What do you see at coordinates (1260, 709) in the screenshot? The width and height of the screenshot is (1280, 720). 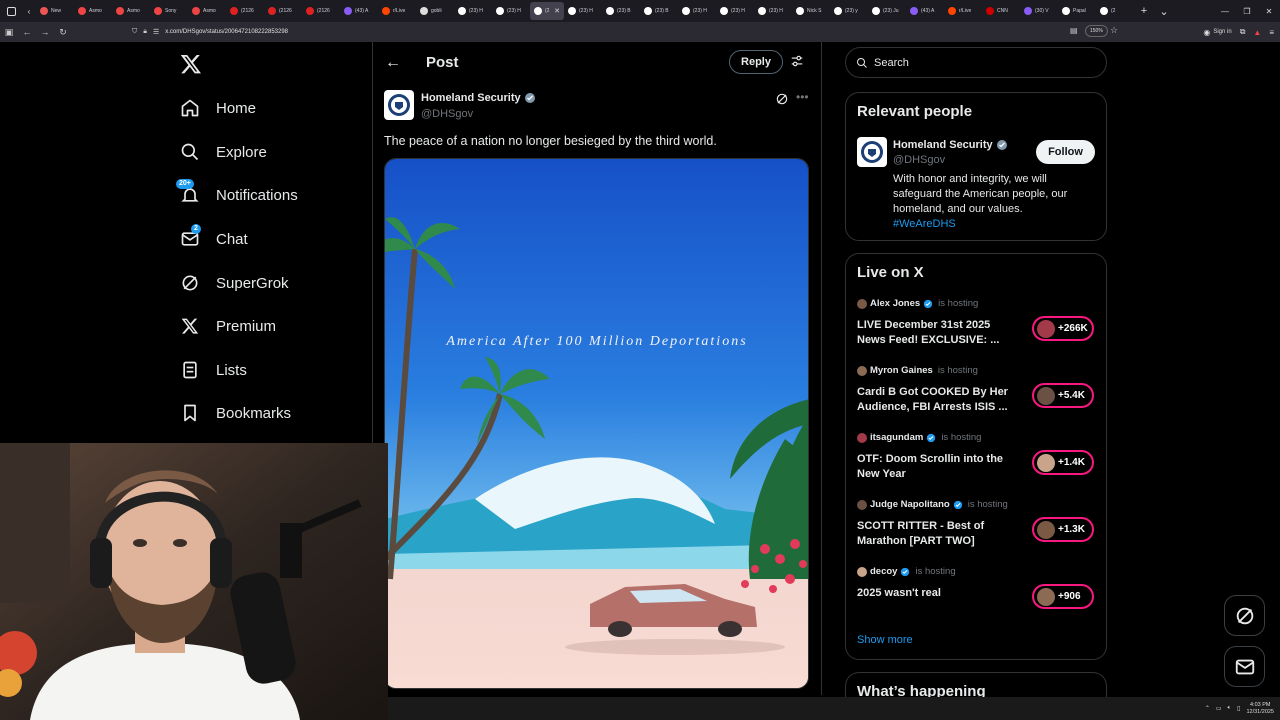 I see `clock: 4:03 PM 12/31/2025` at bounding box center [1260, 709].